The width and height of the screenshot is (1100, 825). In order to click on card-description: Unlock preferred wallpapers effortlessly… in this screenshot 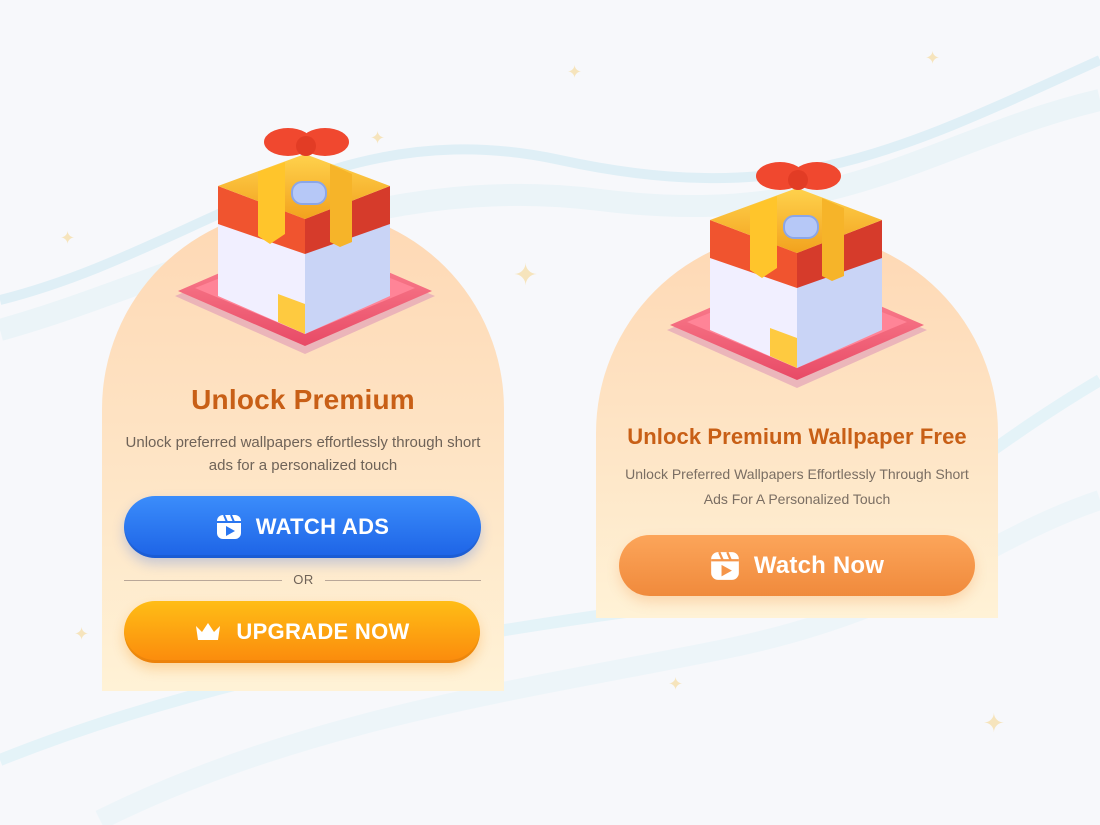, I will do `click(303, 454)`.